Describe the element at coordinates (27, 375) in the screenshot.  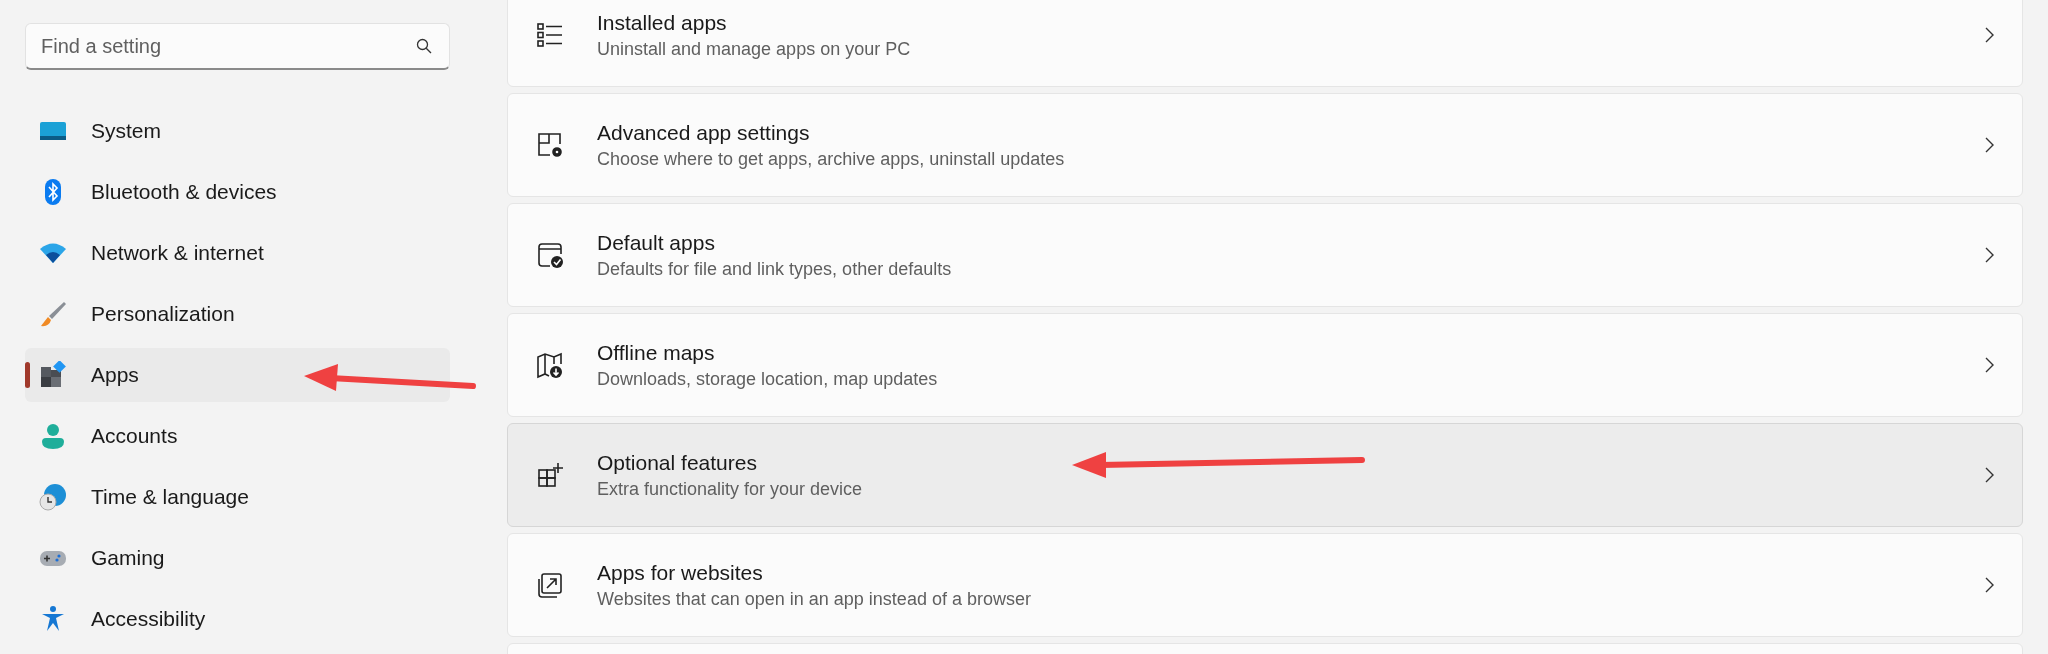
I see `selection-indicator` at that location.